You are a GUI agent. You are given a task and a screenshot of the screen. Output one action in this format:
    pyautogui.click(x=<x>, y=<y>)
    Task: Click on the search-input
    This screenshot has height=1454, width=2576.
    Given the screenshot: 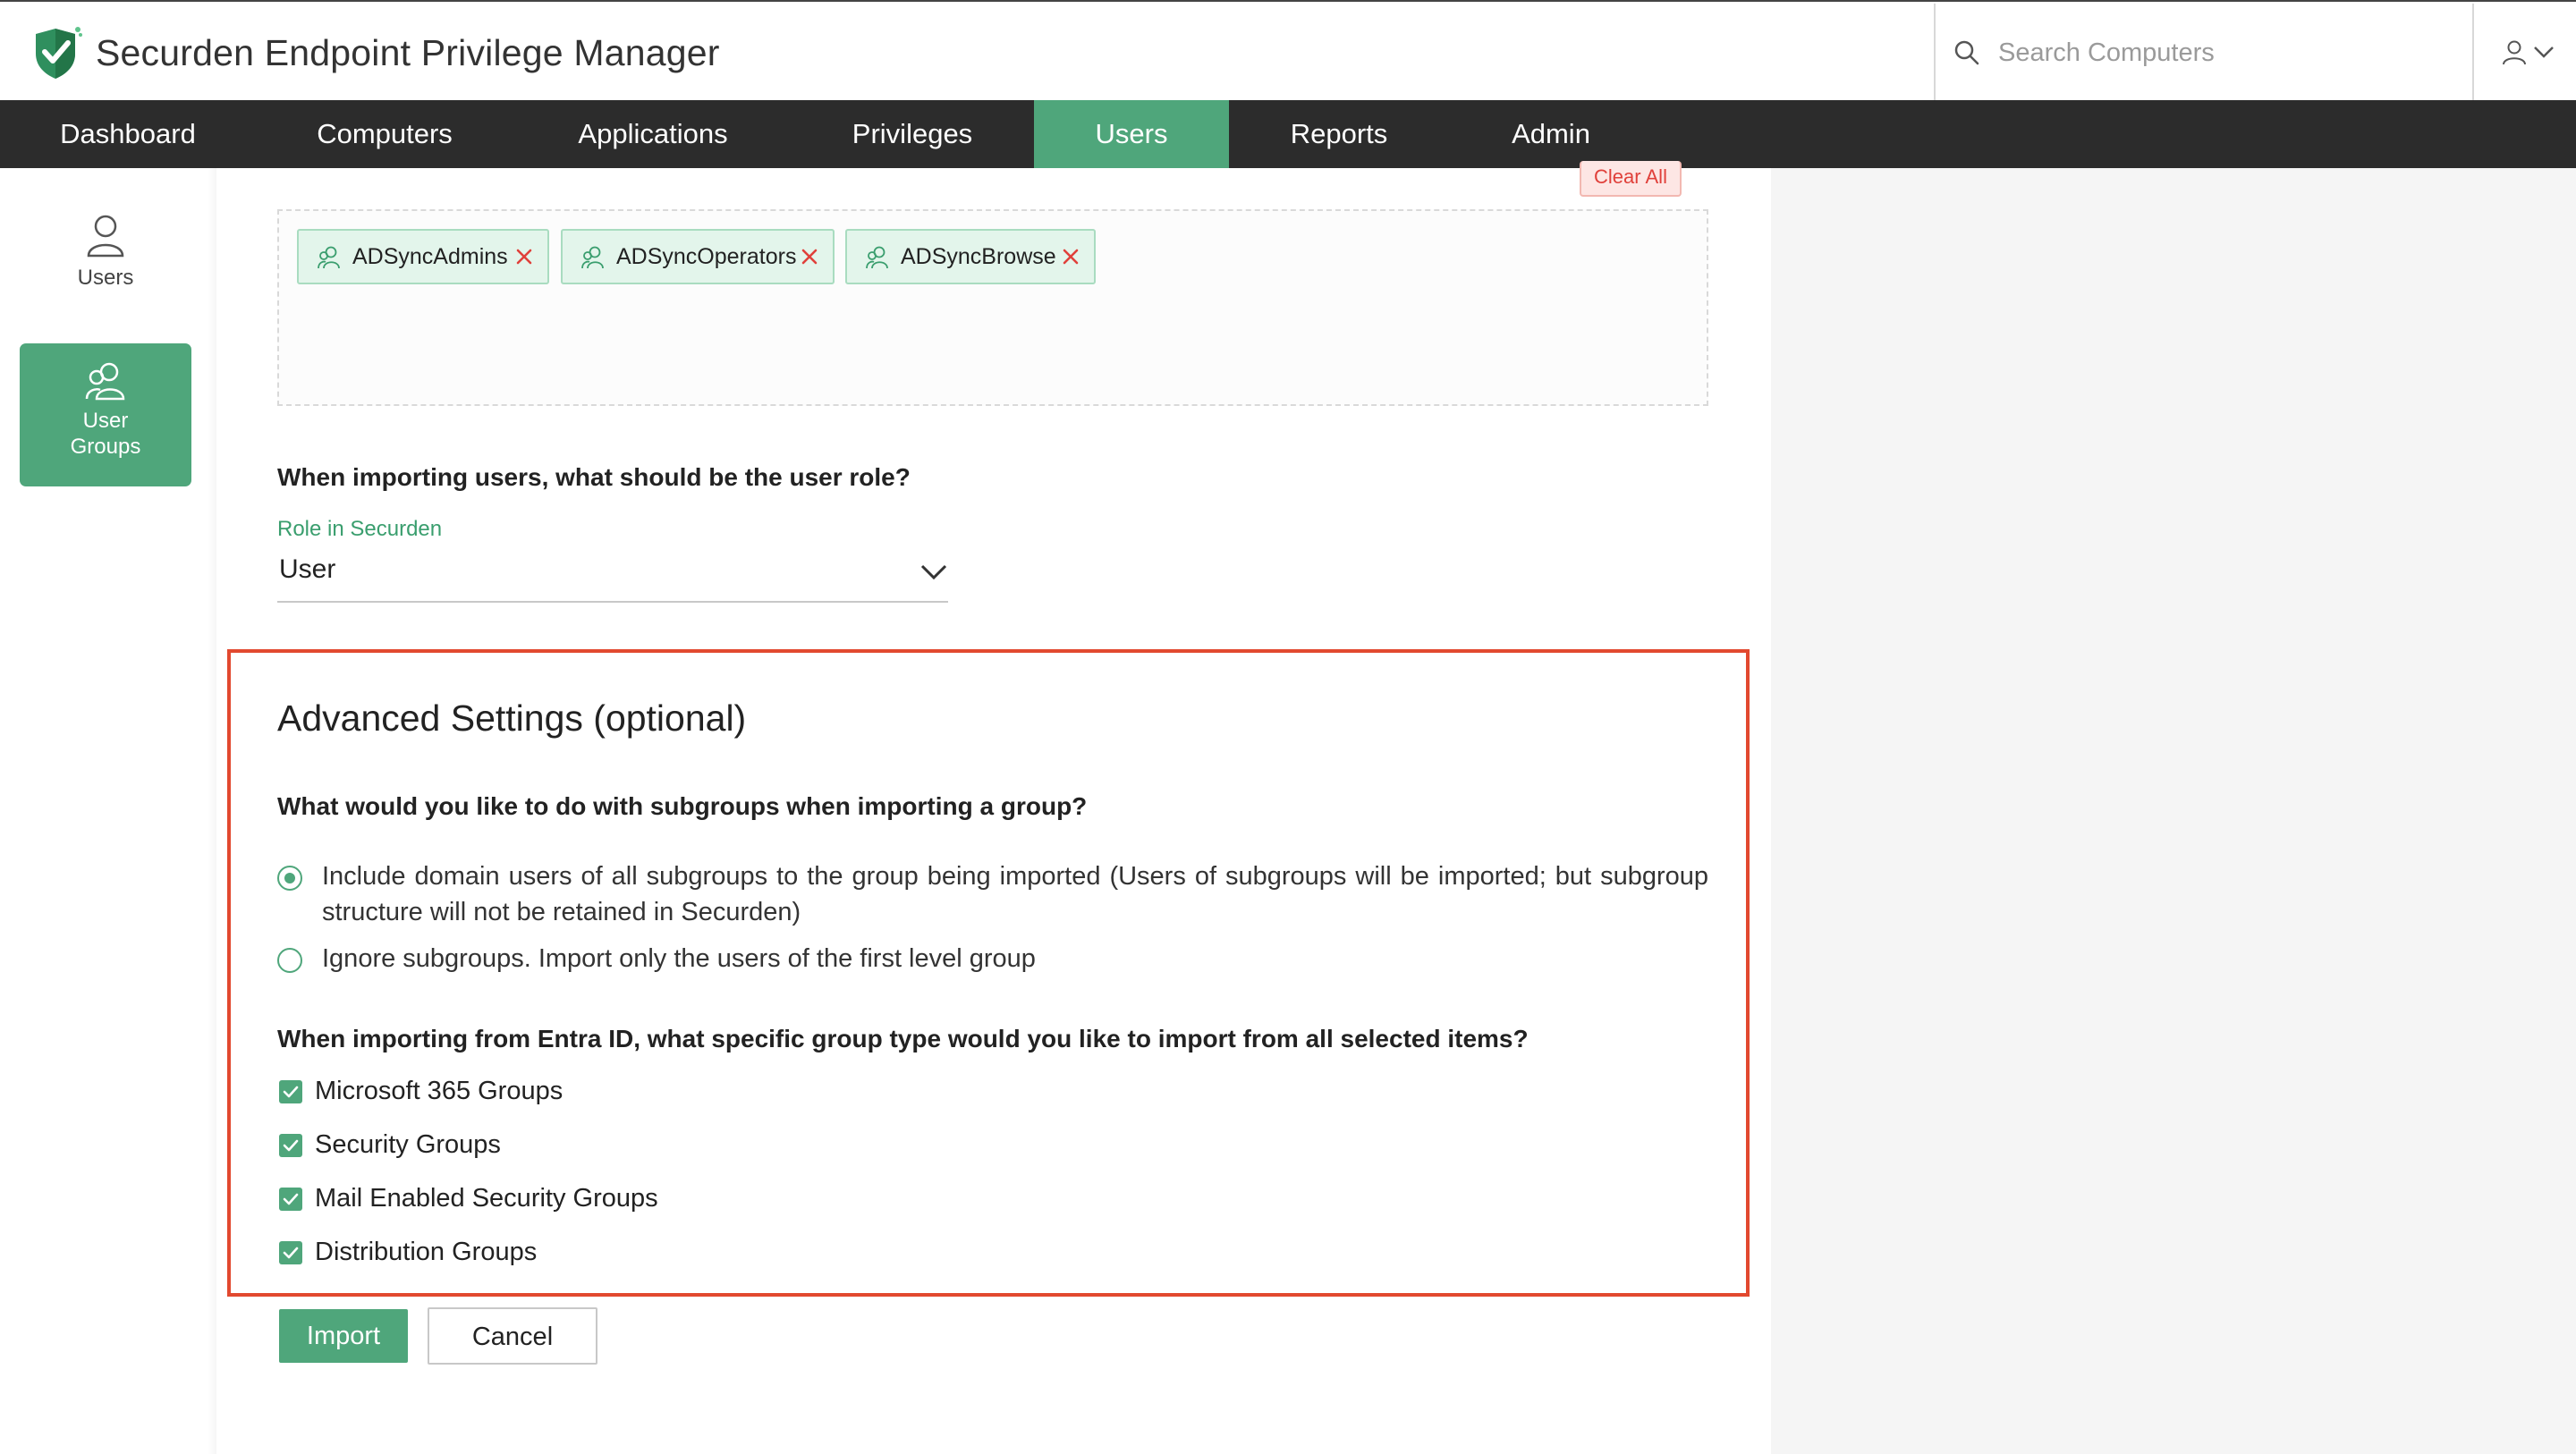 What is the action you would take?
    pyautogui.click(x=2220, y=53)
    